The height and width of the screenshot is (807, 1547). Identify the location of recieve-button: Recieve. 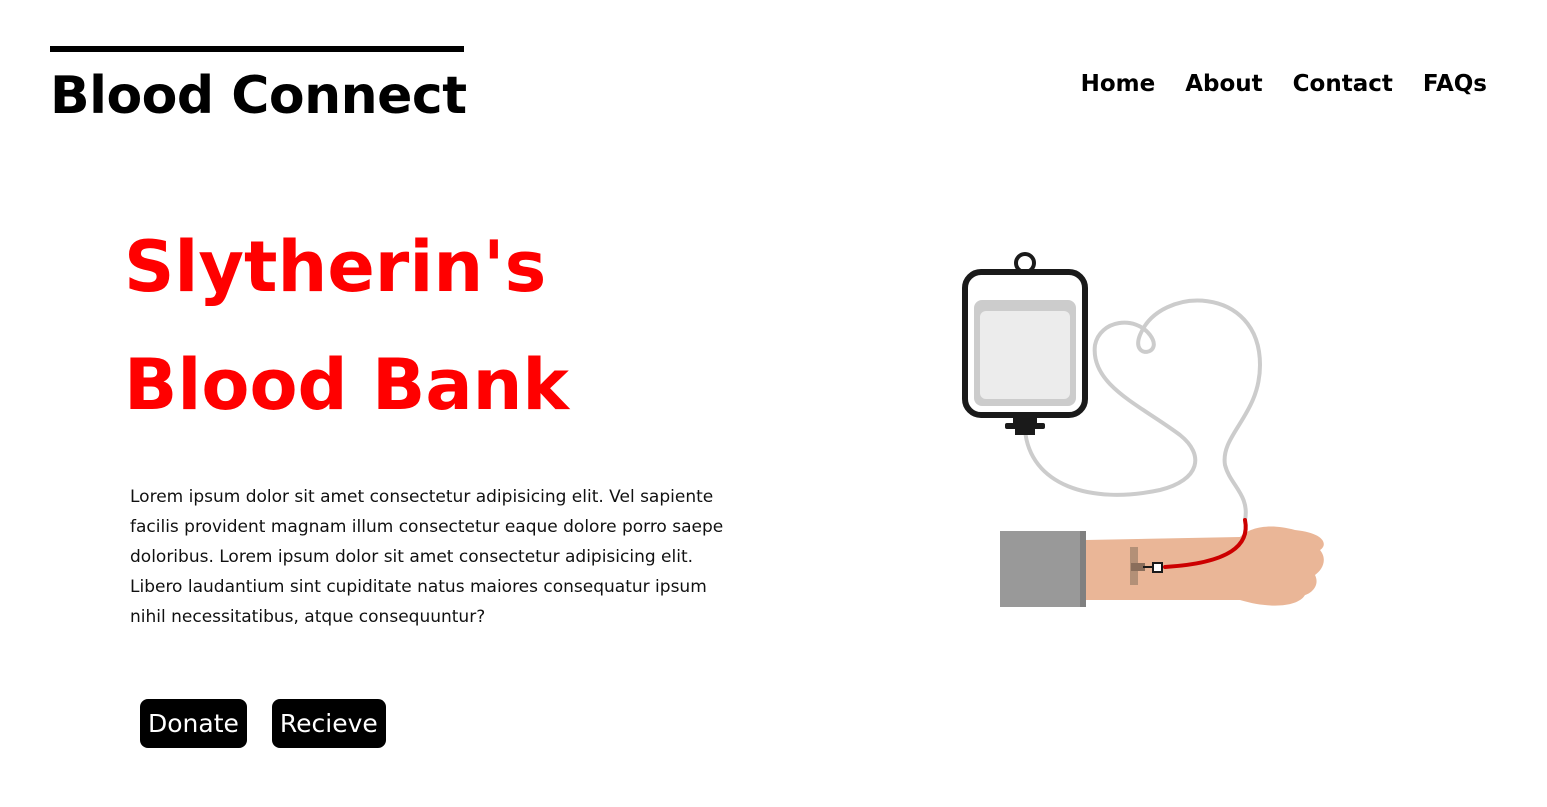
(328, 723).